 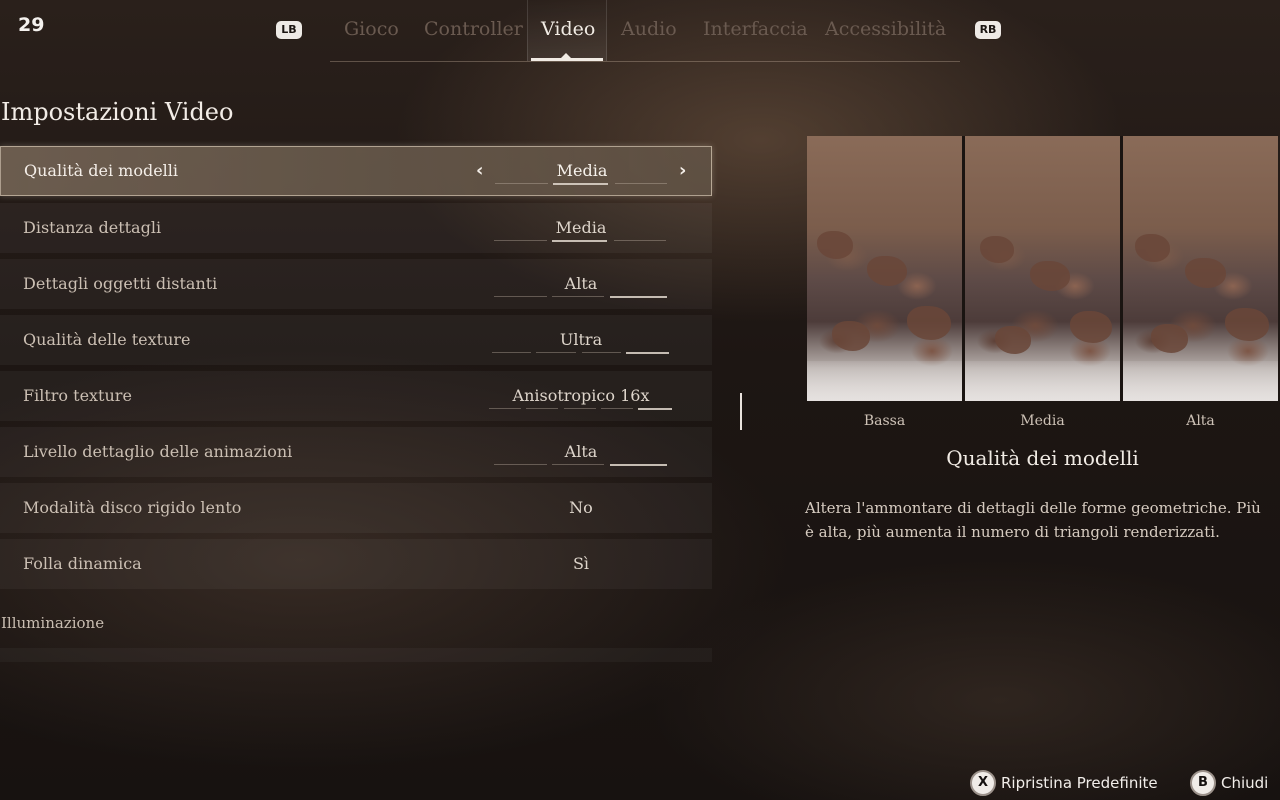 I want to click on preview-label-medium: Media, so click(x=1042, y=421).